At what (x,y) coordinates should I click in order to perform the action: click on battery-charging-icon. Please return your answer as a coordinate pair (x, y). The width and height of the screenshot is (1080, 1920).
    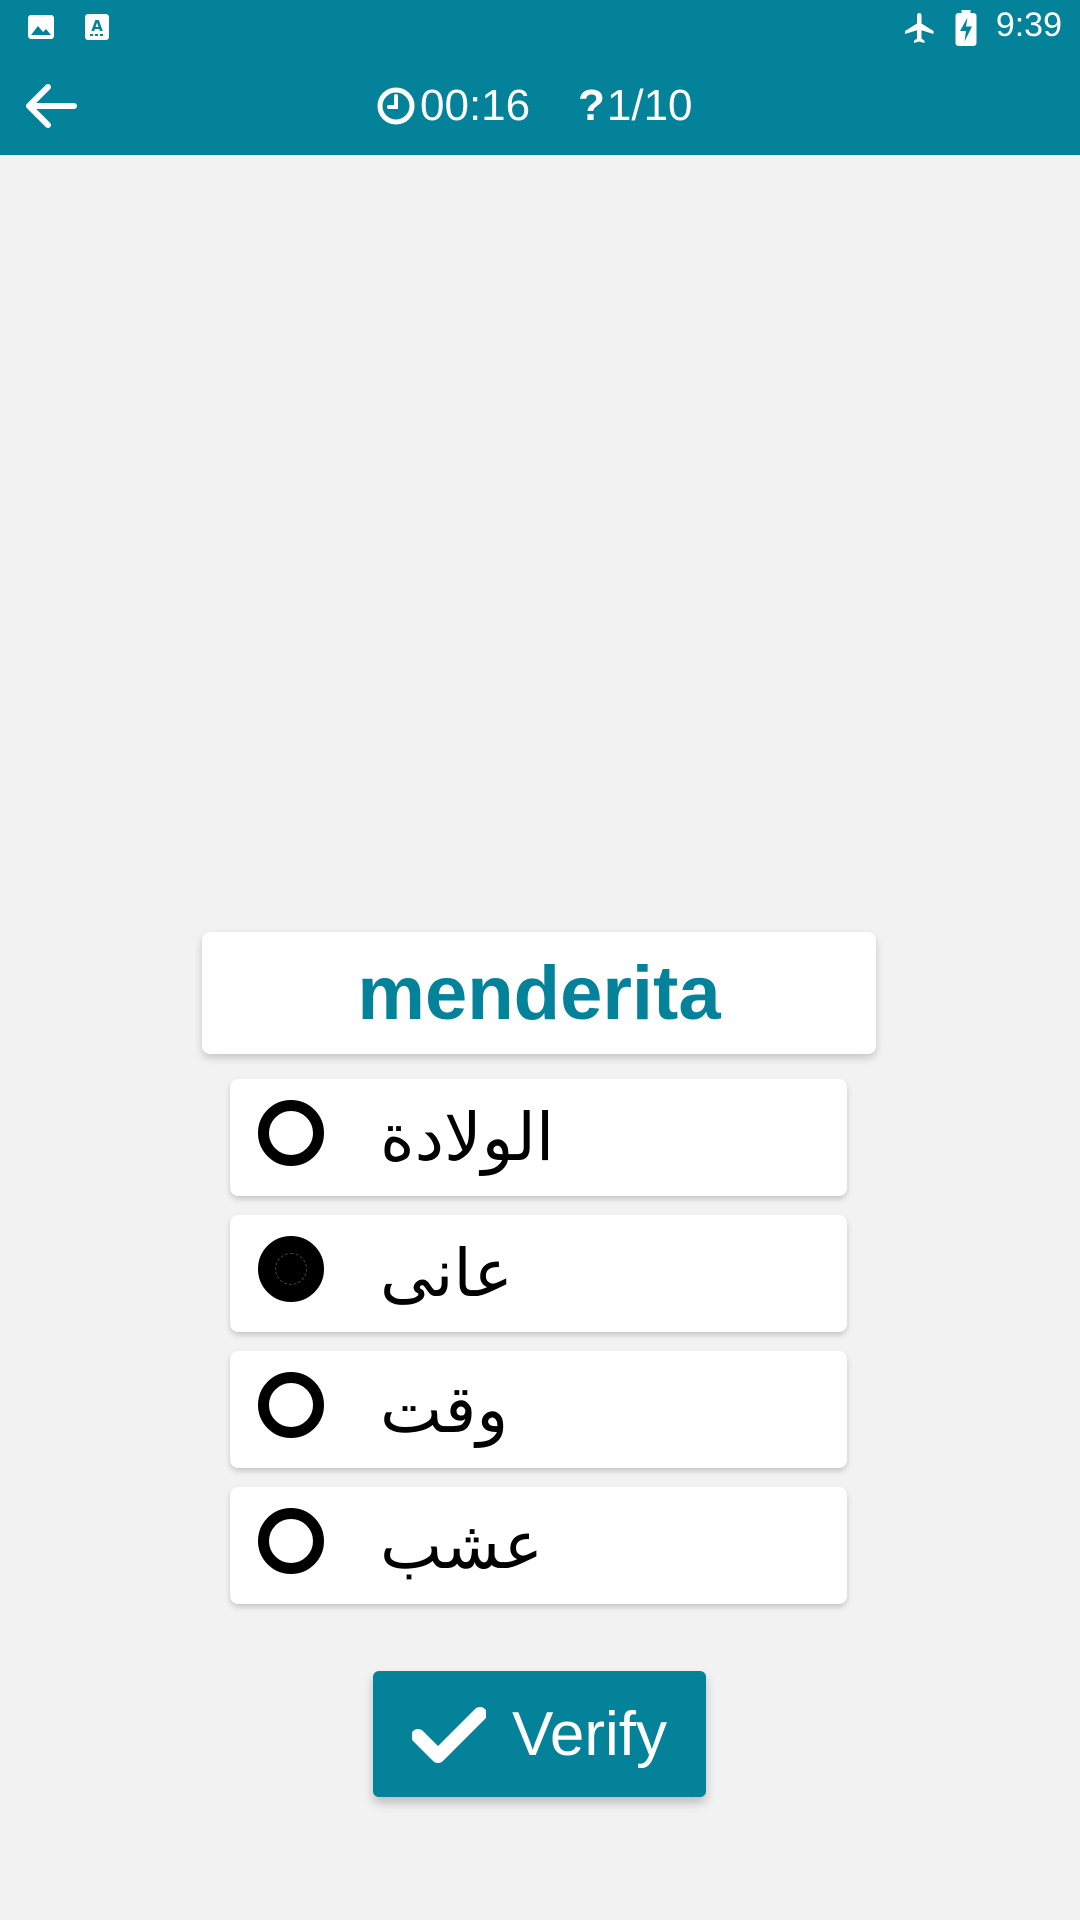
    Looking at the image, I should click on (966, 28).